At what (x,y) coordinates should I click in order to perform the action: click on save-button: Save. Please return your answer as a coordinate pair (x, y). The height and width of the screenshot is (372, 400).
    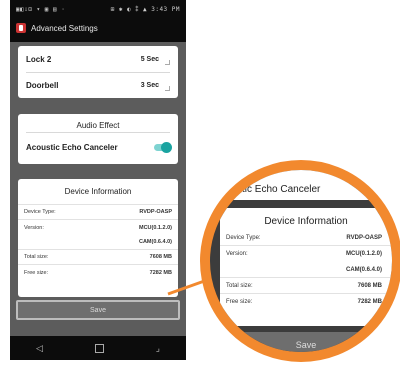
    Looking at the image, I should click on (98, 310).